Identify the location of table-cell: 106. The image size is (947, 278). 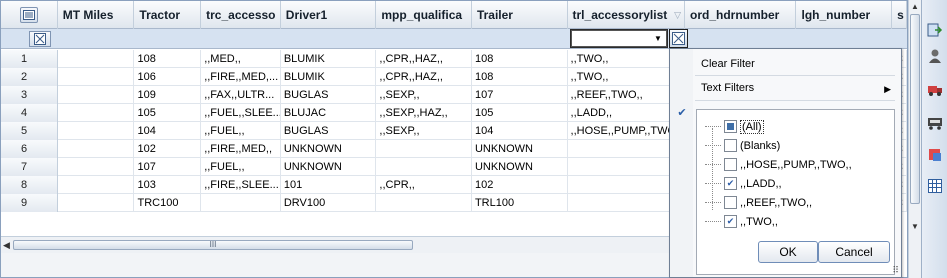
(168, 77).